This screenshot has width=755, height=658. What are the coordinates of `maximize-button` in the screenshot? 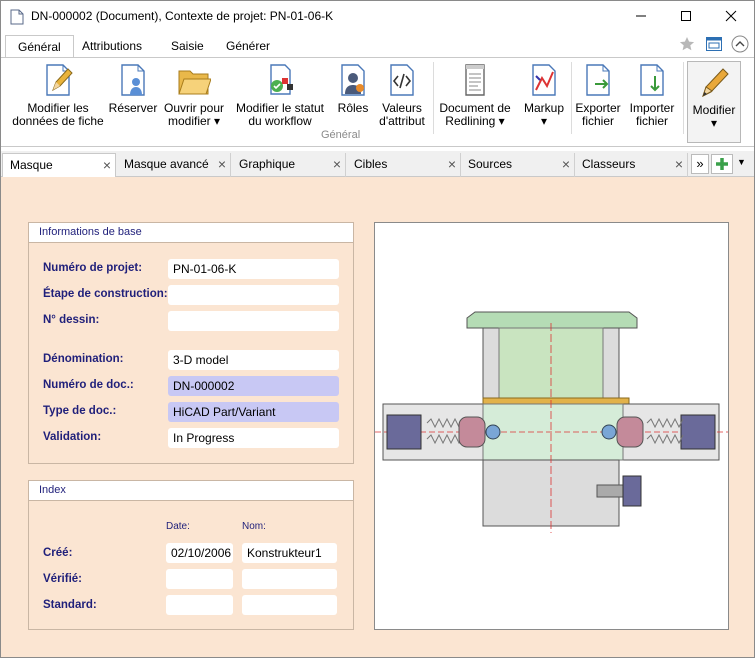 It's located at (685, 16).